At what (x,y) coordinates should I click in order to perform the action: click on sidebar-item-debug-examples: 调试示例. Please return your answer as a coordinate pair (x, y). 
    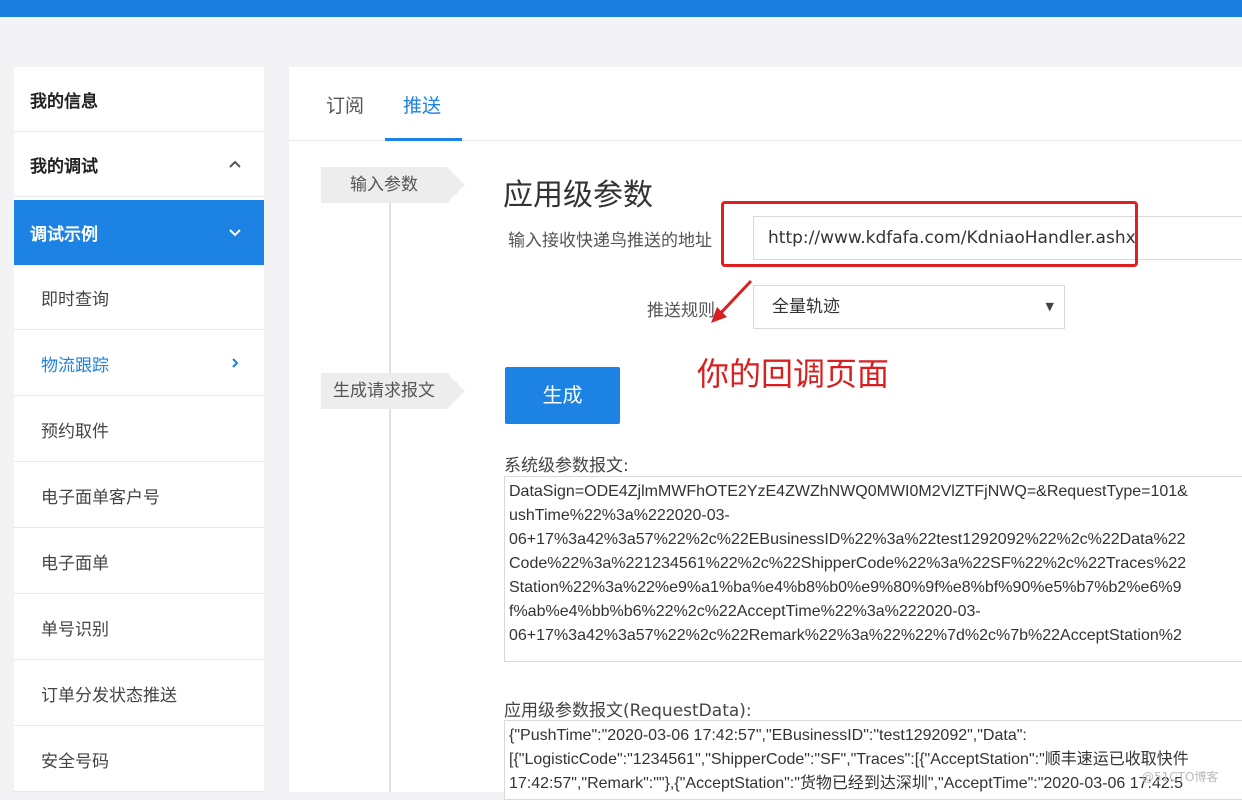
    Looking at the image, I should click on (139, 232).